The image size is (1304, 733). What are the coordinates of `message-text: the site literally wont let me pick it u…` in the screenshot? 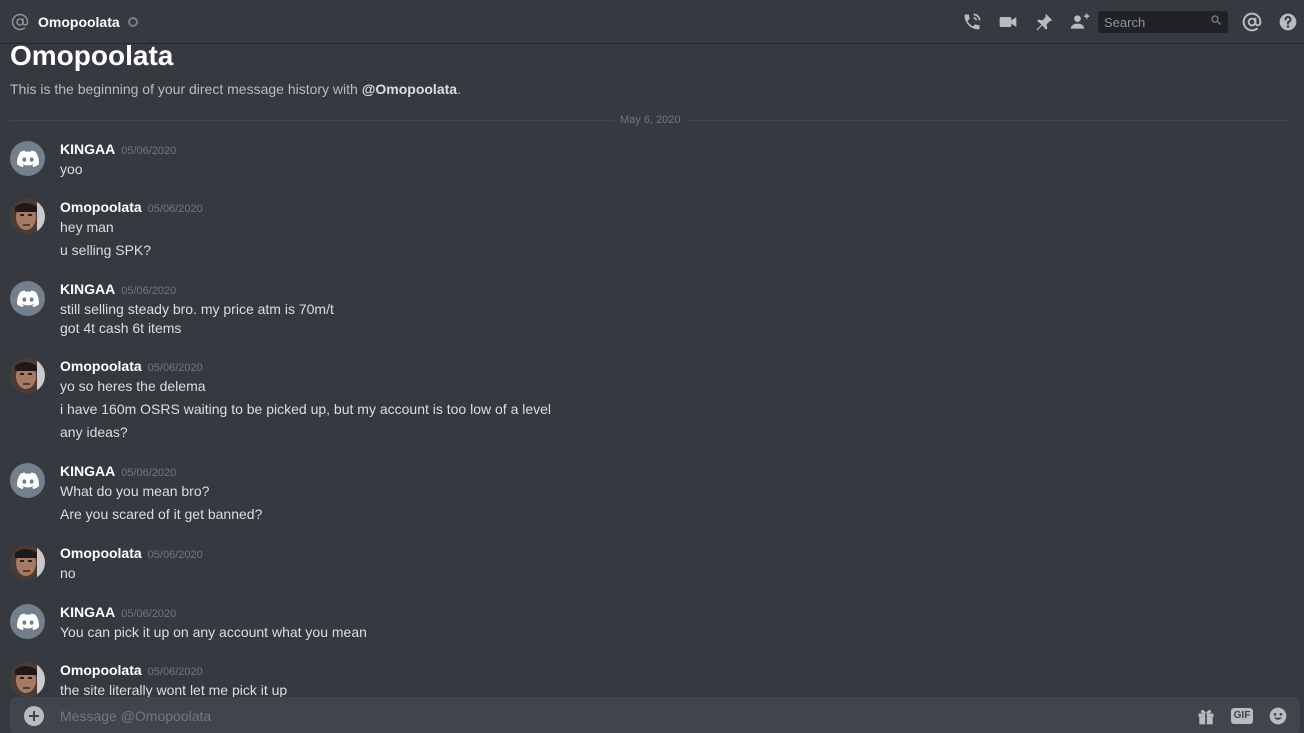 It's located at (174, 690).